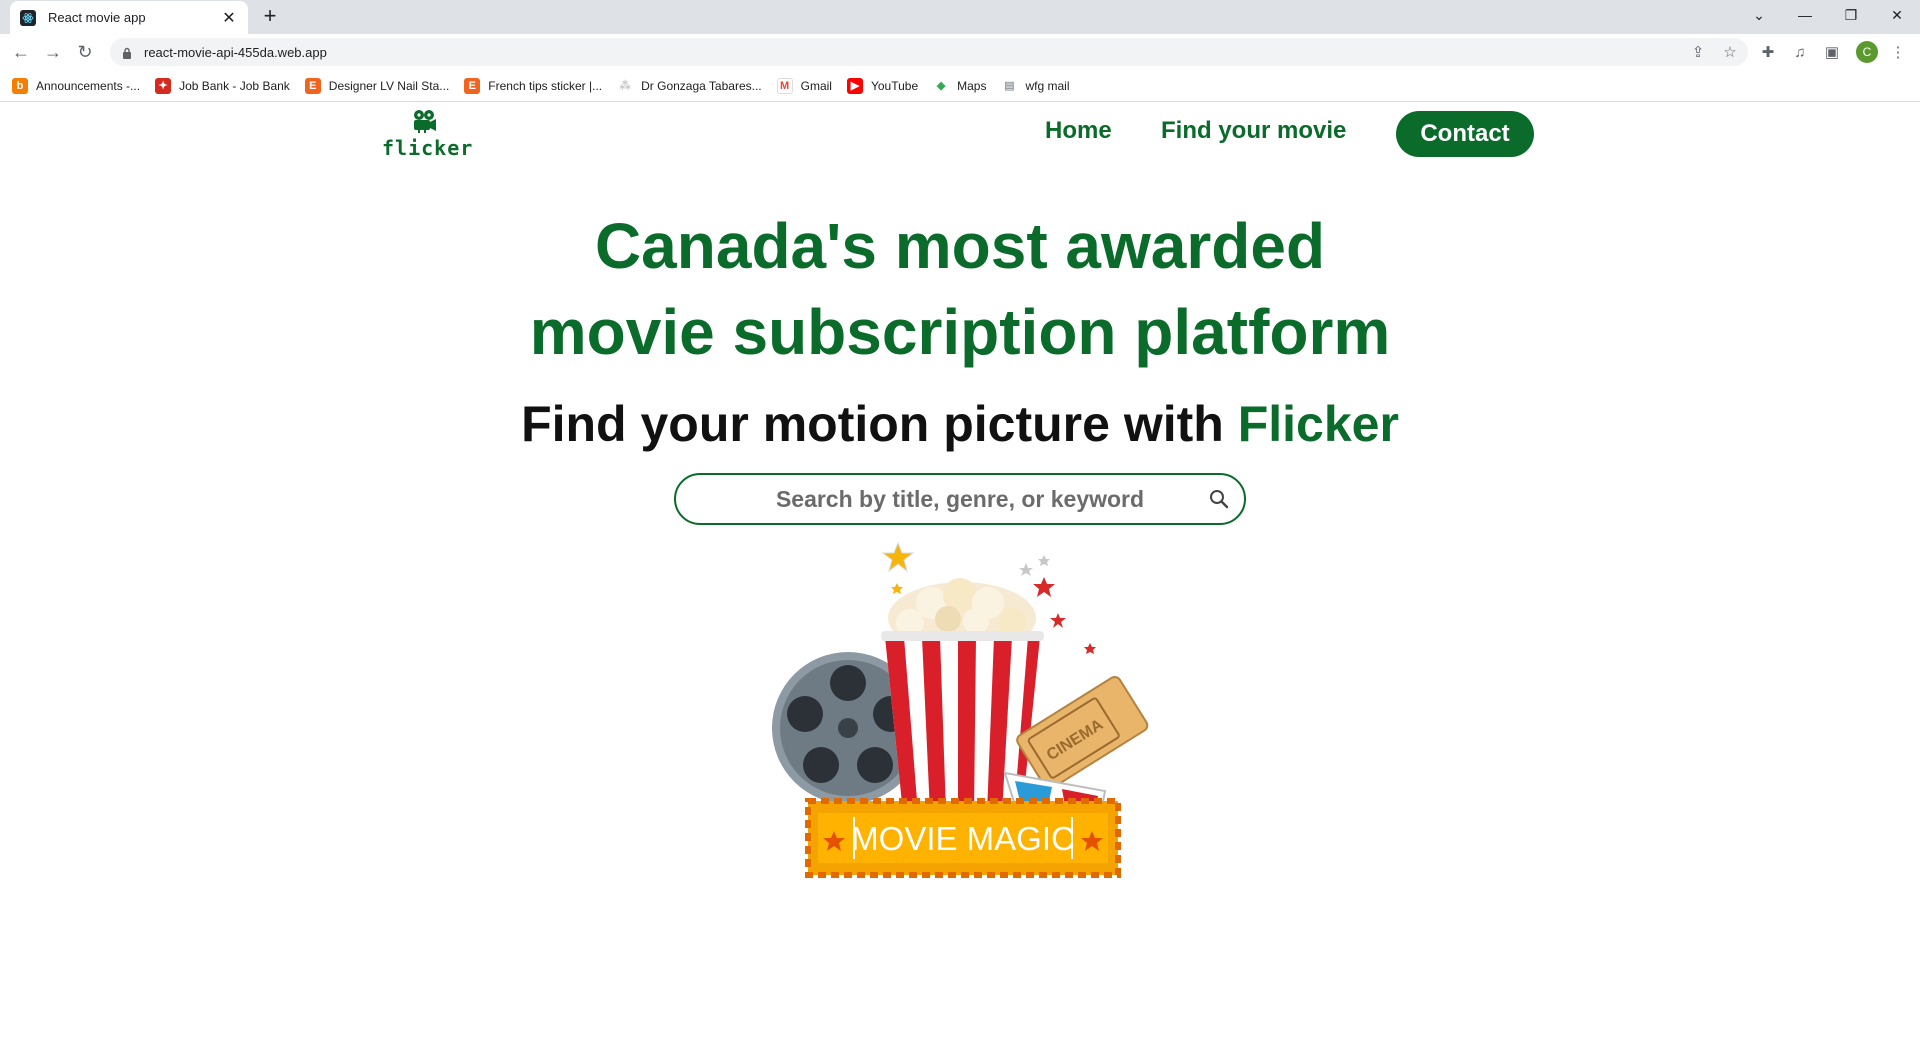  I want to click on lock-icon, so click(127, 52).